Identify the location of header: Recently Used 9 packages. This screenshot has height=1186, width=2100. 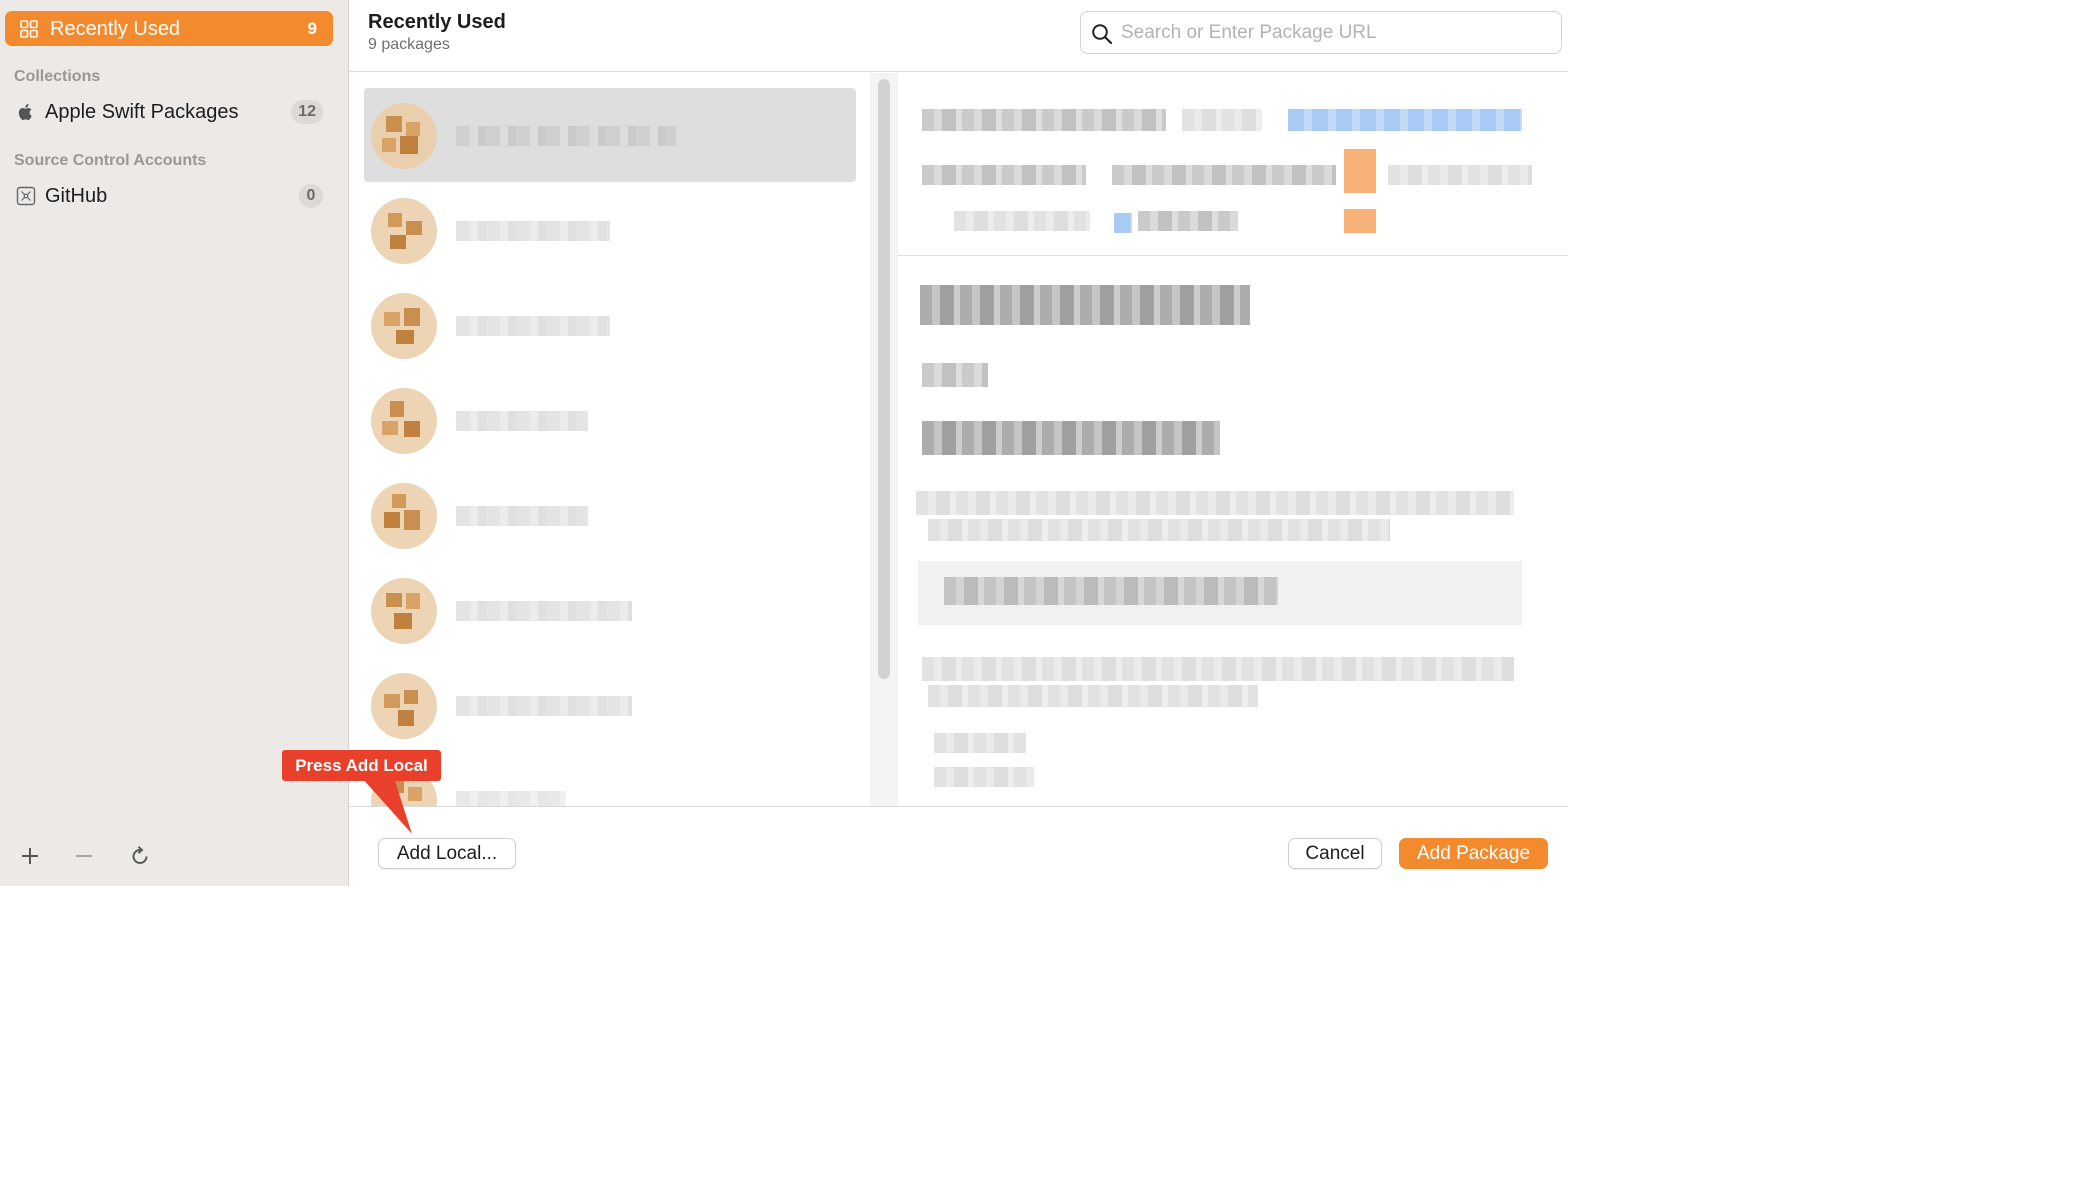
(958, 36).